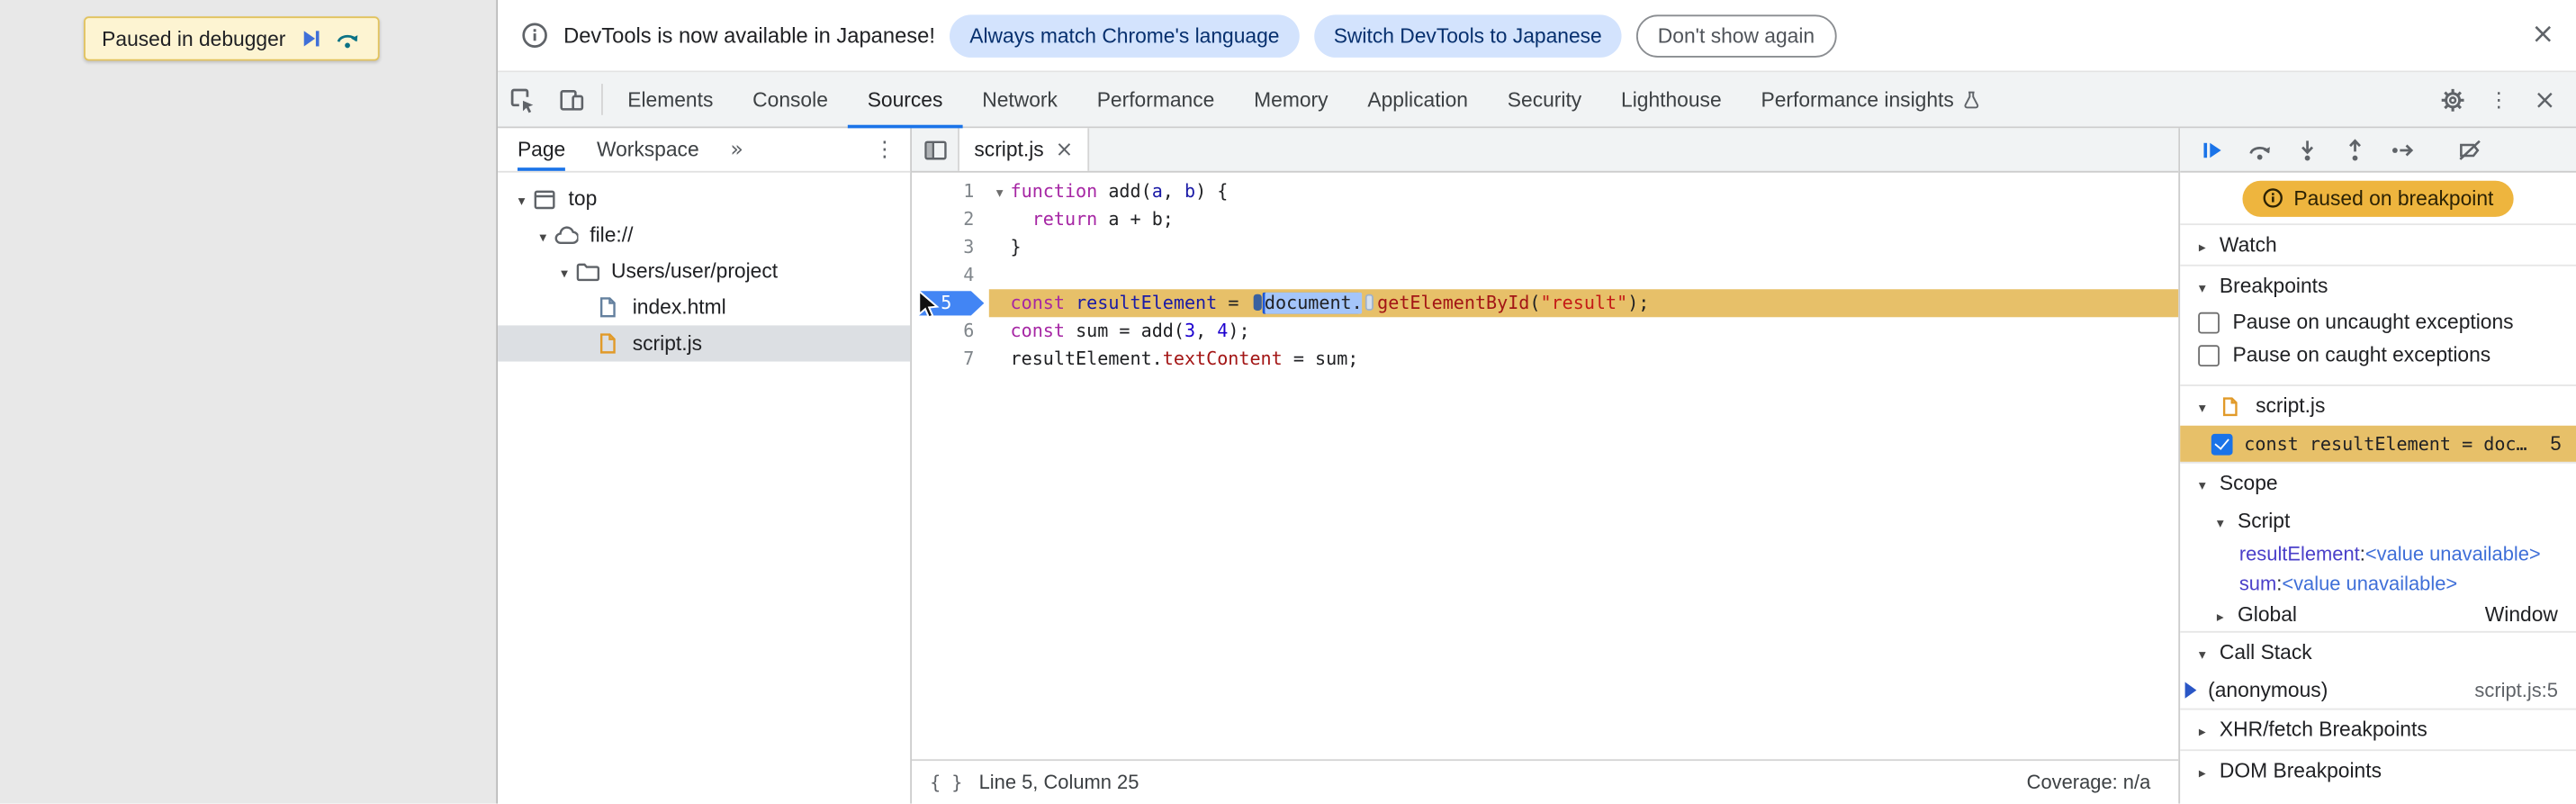  I want to click on tab-console: Console, so click(790, 99).